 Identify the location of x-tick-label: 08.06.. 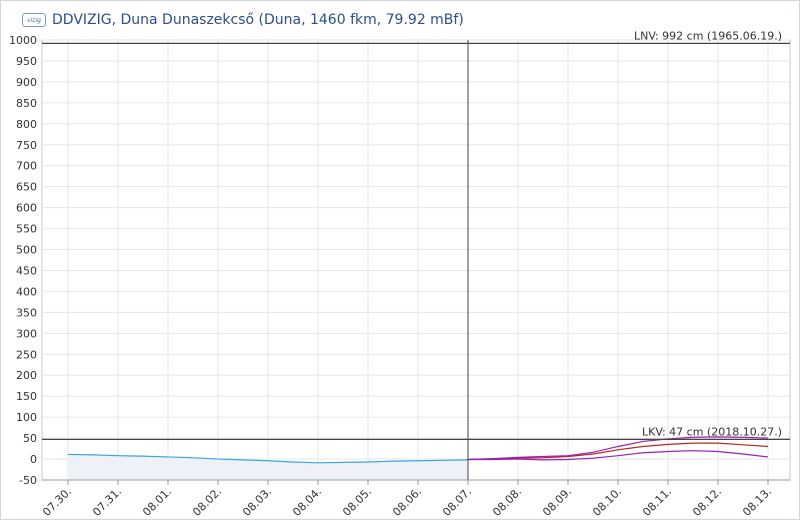
(407, 502).